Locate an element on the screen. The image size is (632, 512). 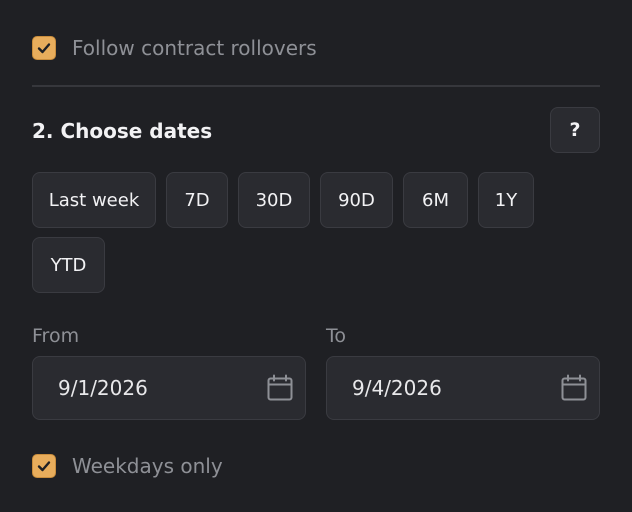
preset-30d-button: 30D is located at coordinates (274, 200).